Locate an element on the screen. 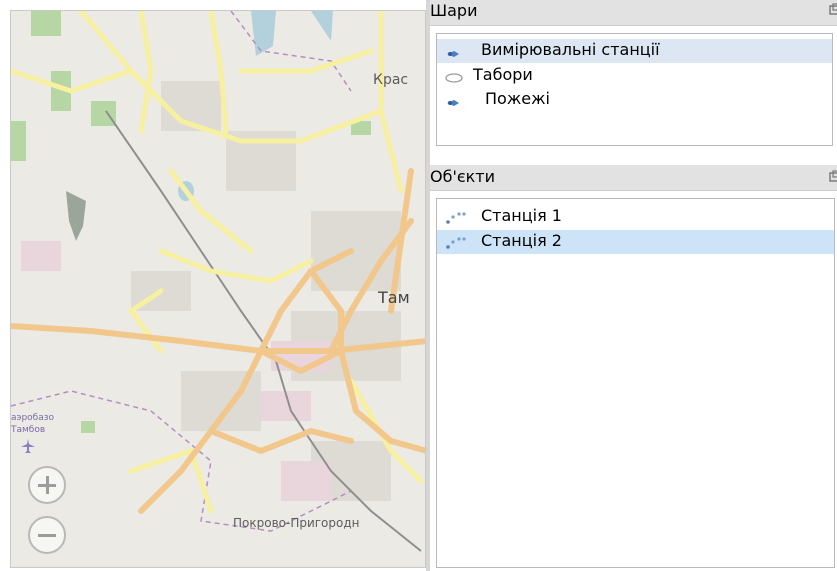  layer-item-fires: Пожежі is located at coordinates (634, 100).